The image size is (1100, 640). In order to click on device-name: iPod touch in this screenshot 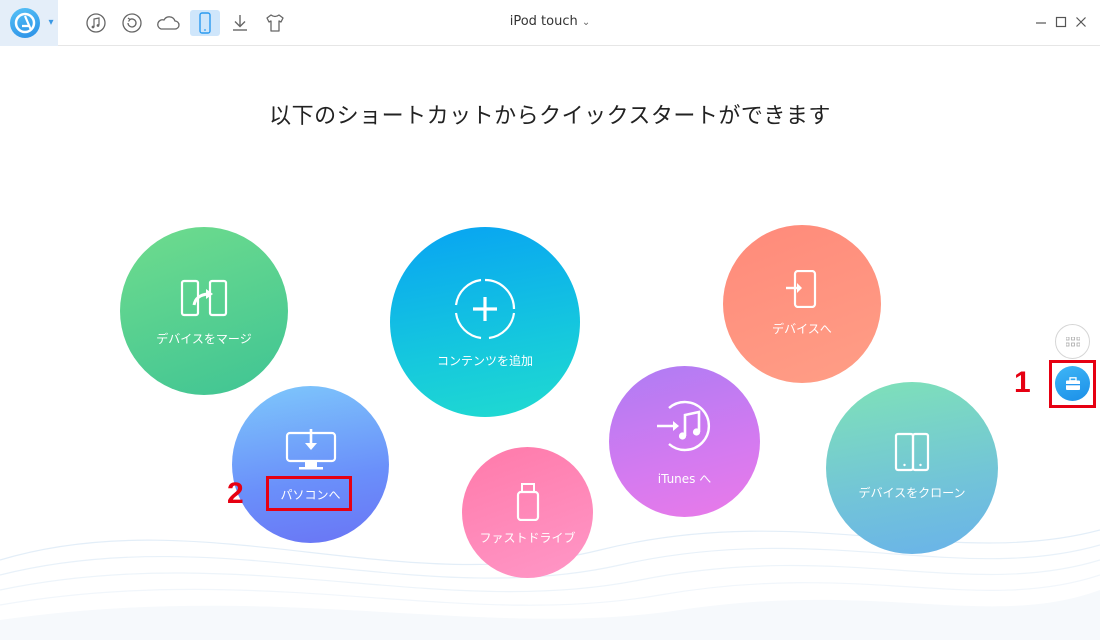, I will do `click(543, 21)`.